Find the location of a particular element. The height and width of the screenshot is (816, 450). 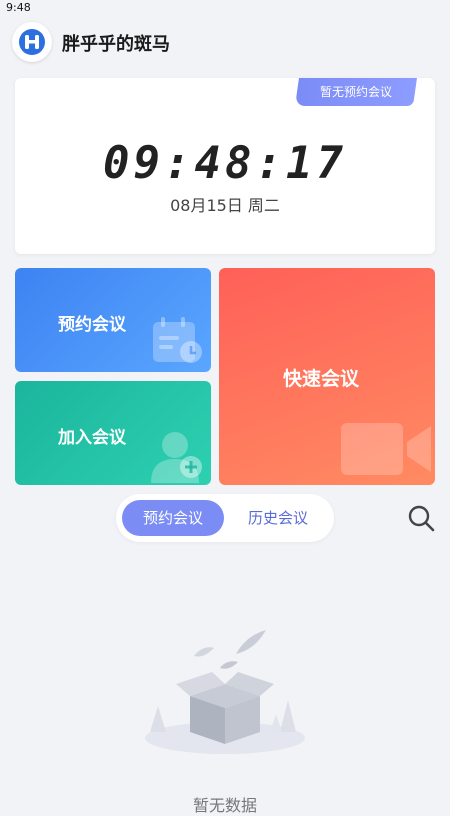

clock-time: 09:48:17 is located at coordinates (225, 163).